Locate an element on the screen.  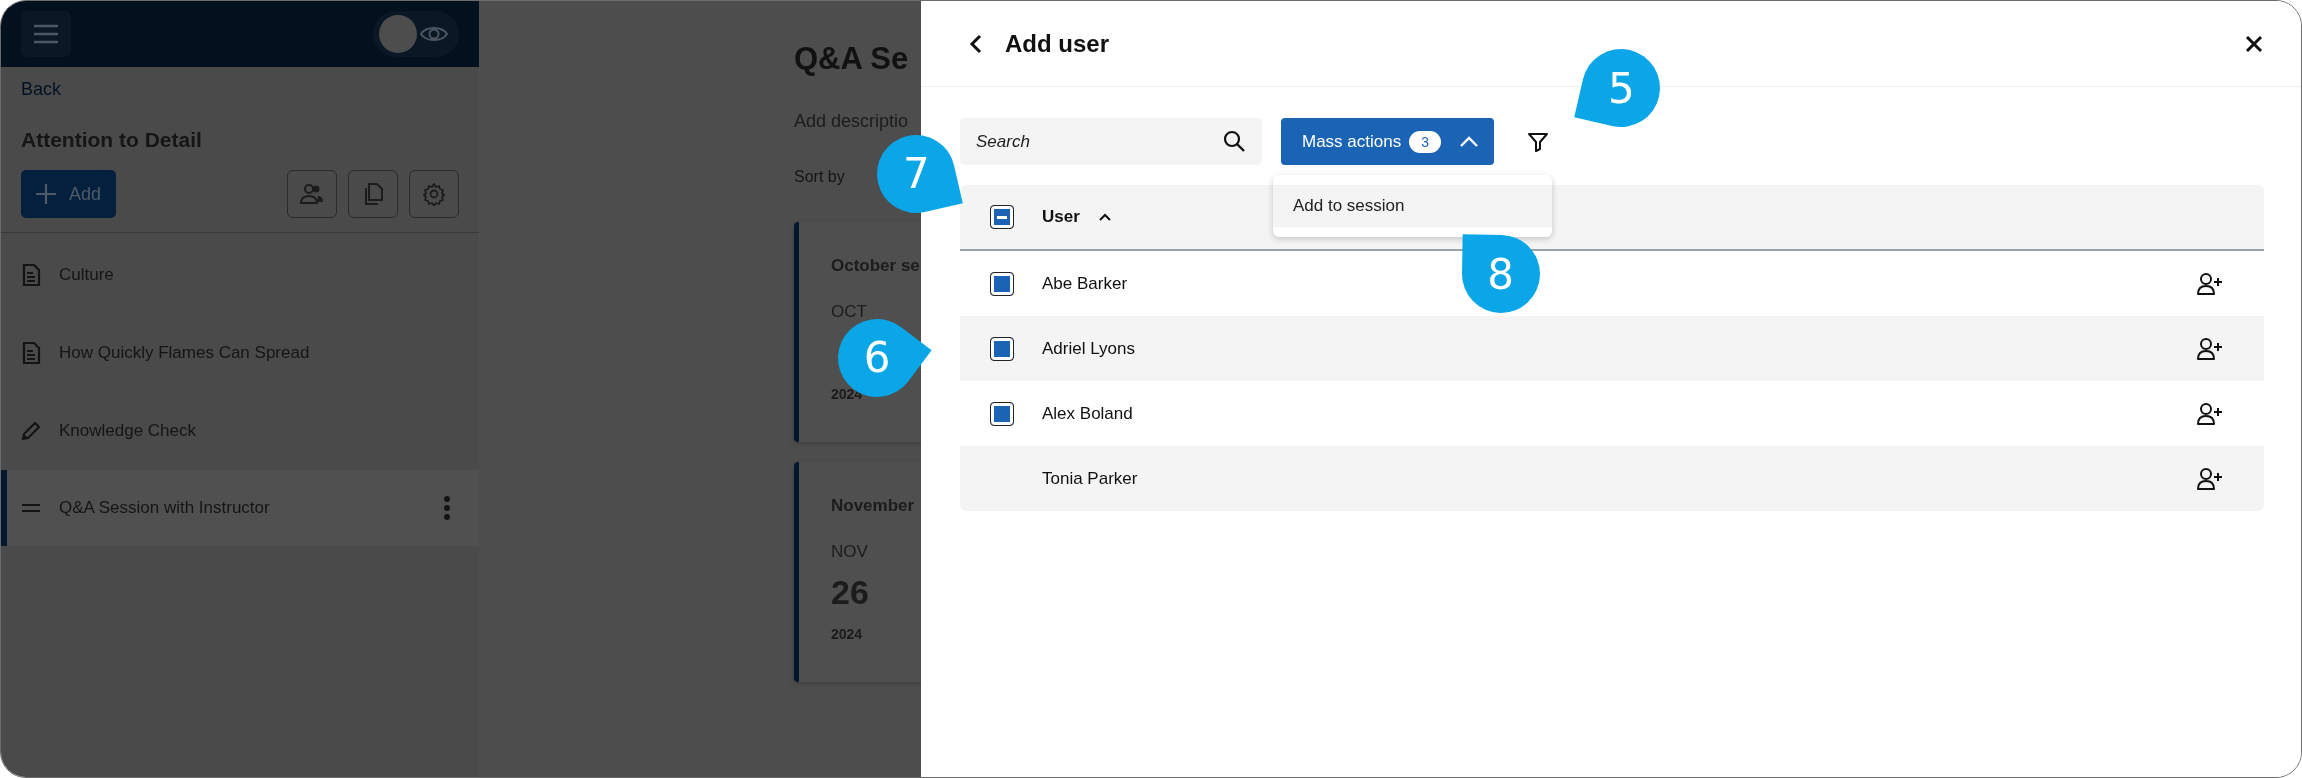
close-icon is located at coordinates (2254, 43).